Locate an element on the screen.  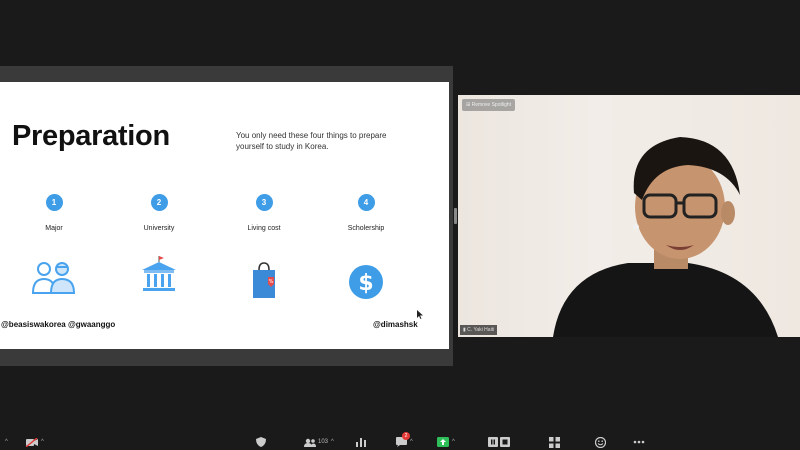
step-label: Major is located at coordinates (54, 228).